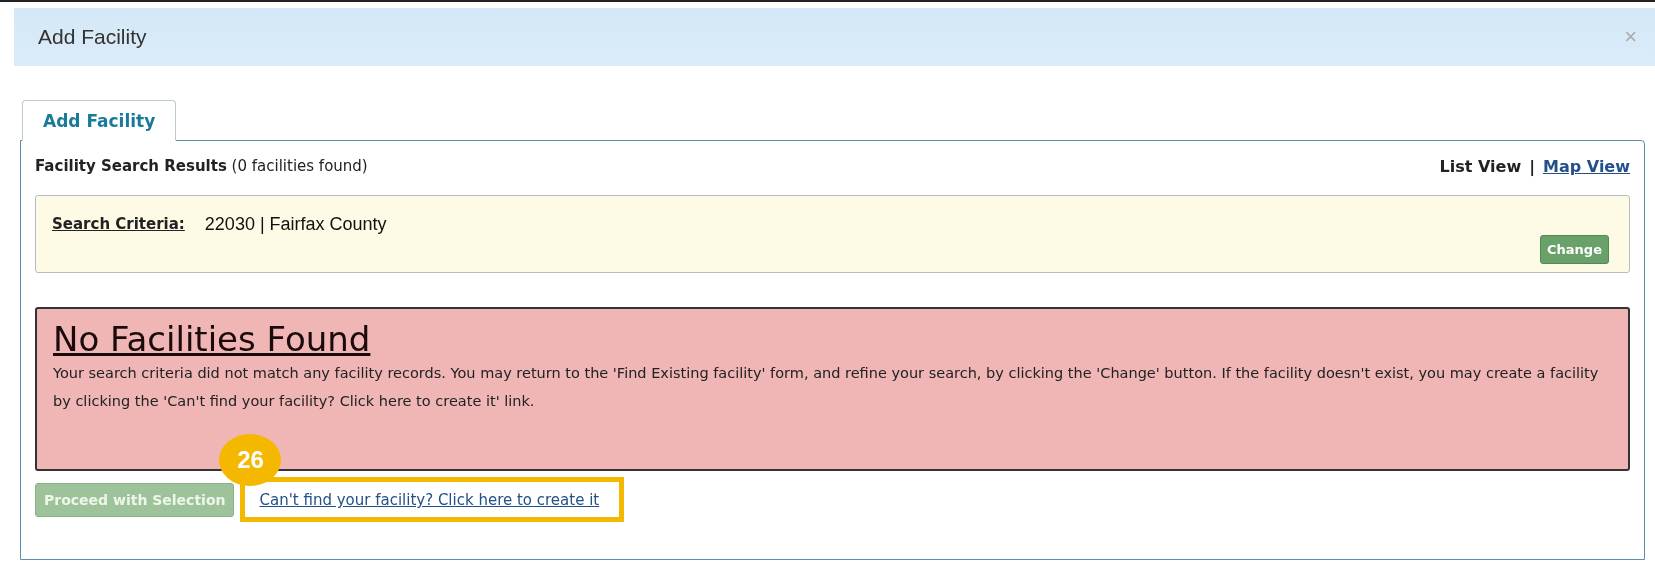 Image resolution: width=1655 pixels, height=571 pixels. I want to click on view-link: Map View, so click(1586, 166).